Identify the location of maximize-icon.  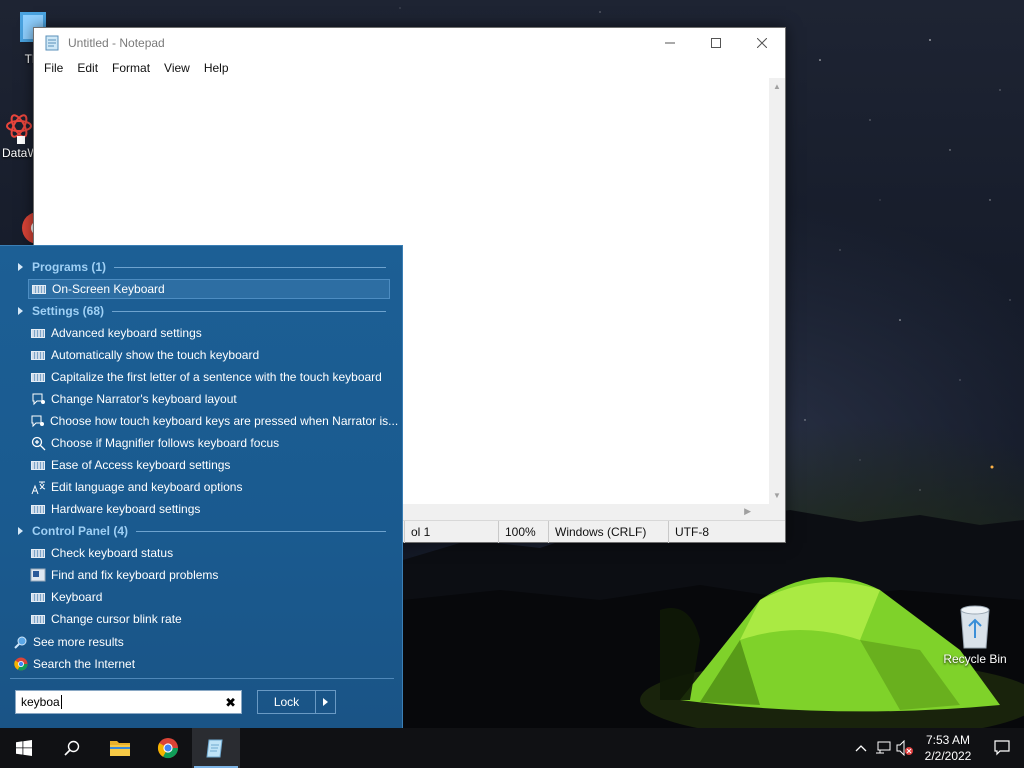
(716, 43).